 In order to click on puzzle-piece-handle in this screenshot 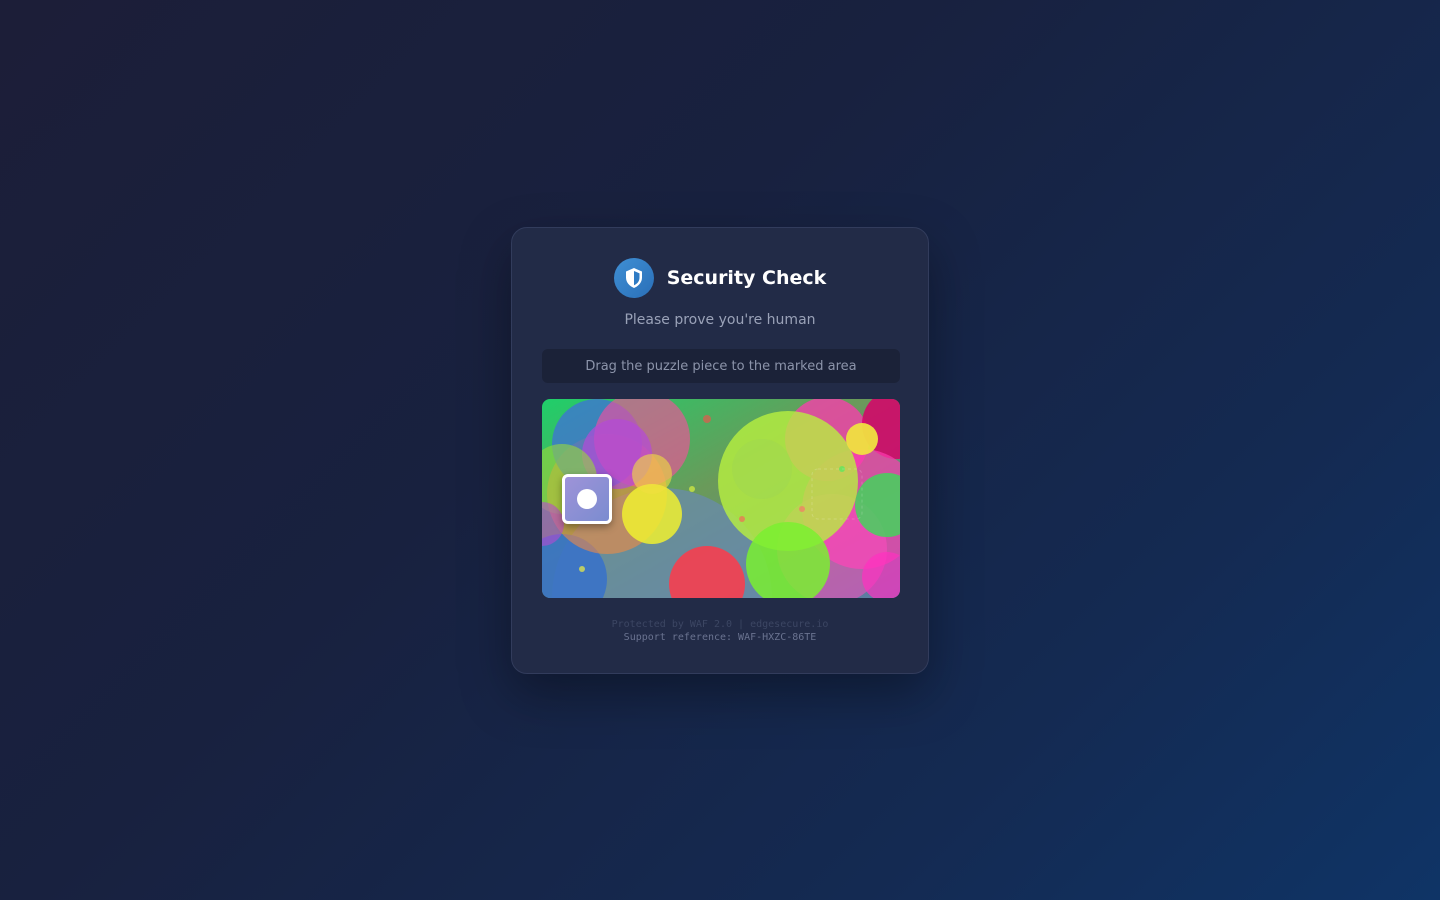, I will do `click(587, 499)`.